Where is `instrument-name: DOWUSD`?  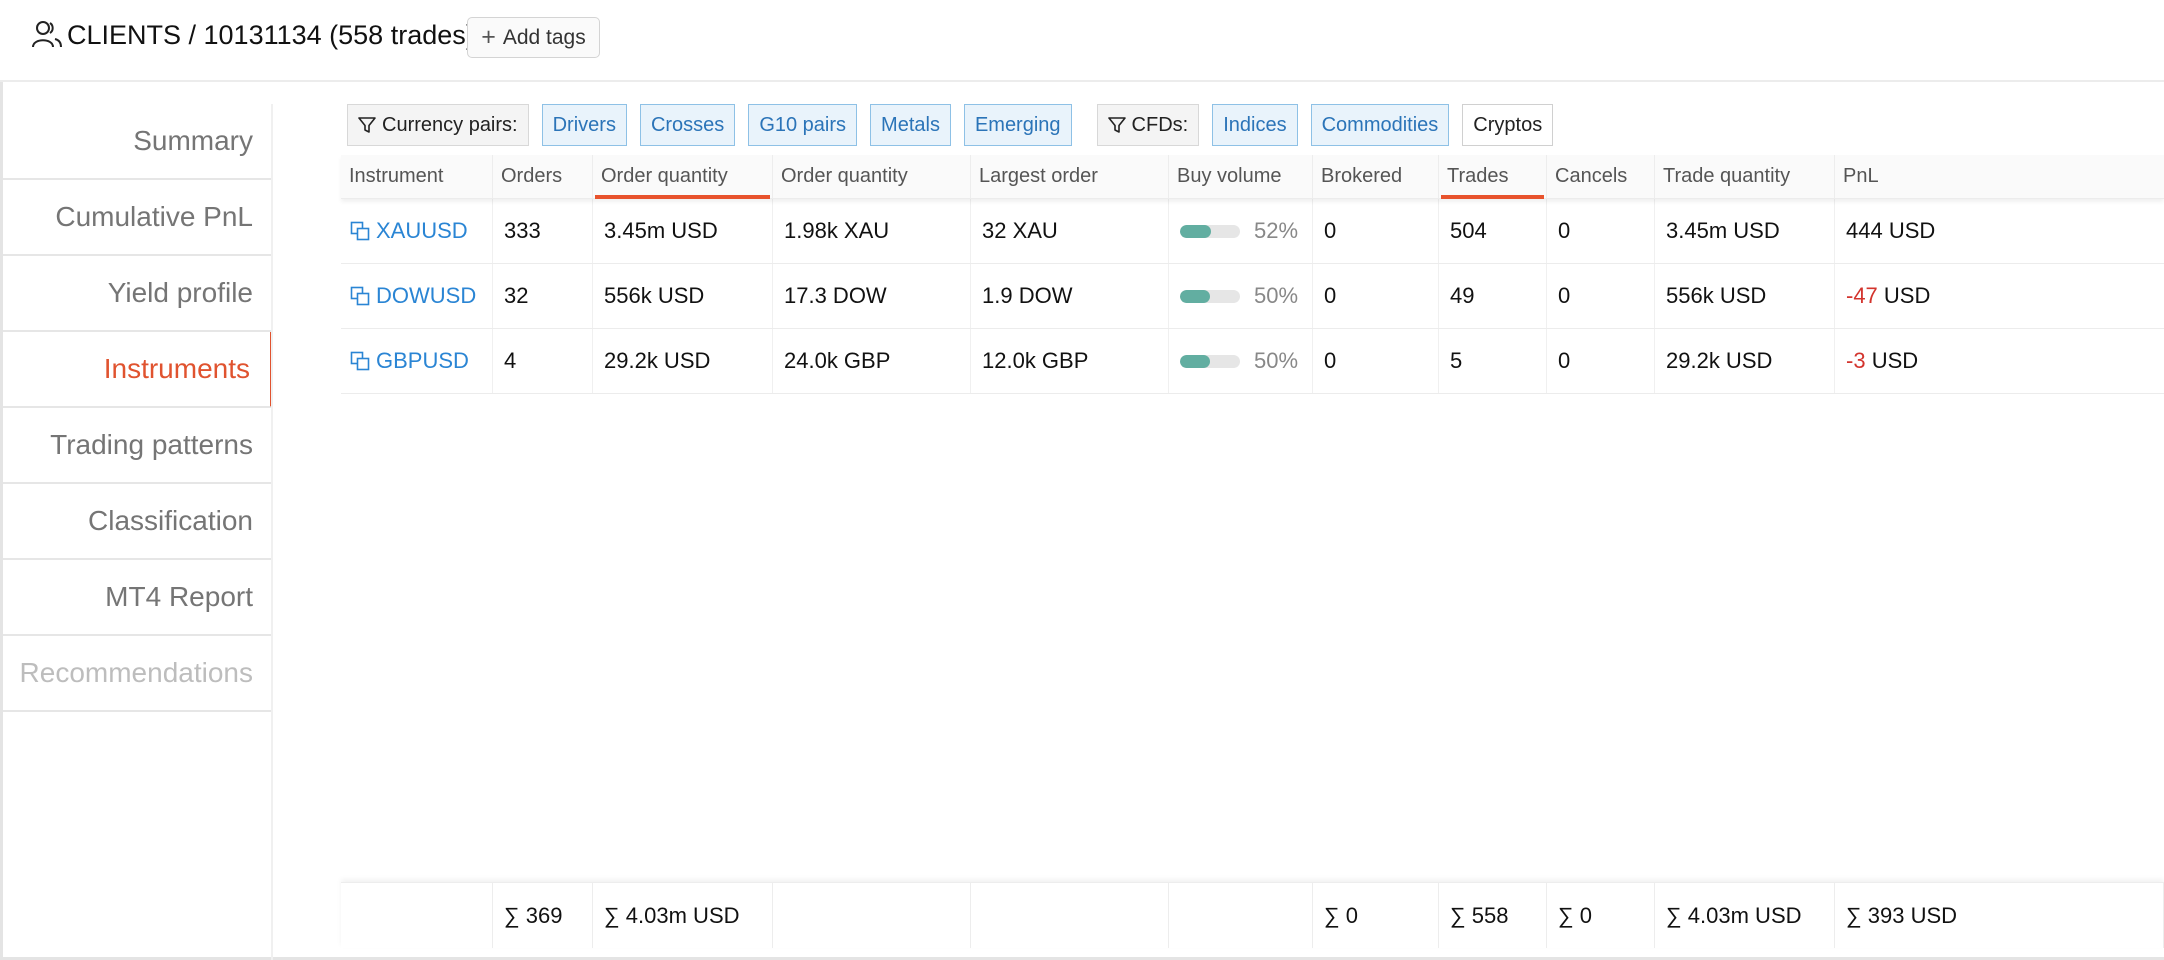 instrument-name: DOWUSD is located at coordinates (426, 295).